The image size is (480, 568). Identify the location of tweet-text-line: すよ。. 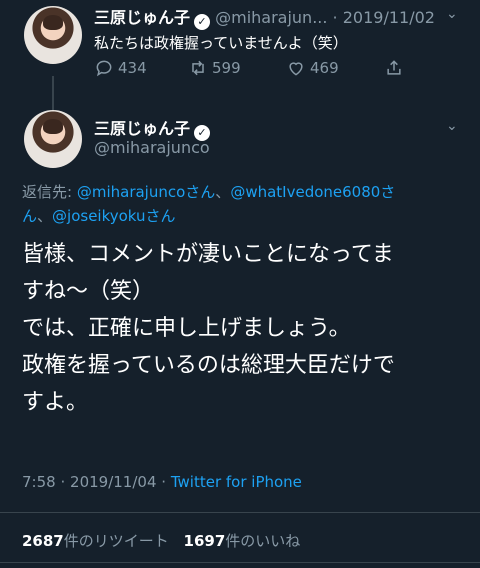
(55, 402).